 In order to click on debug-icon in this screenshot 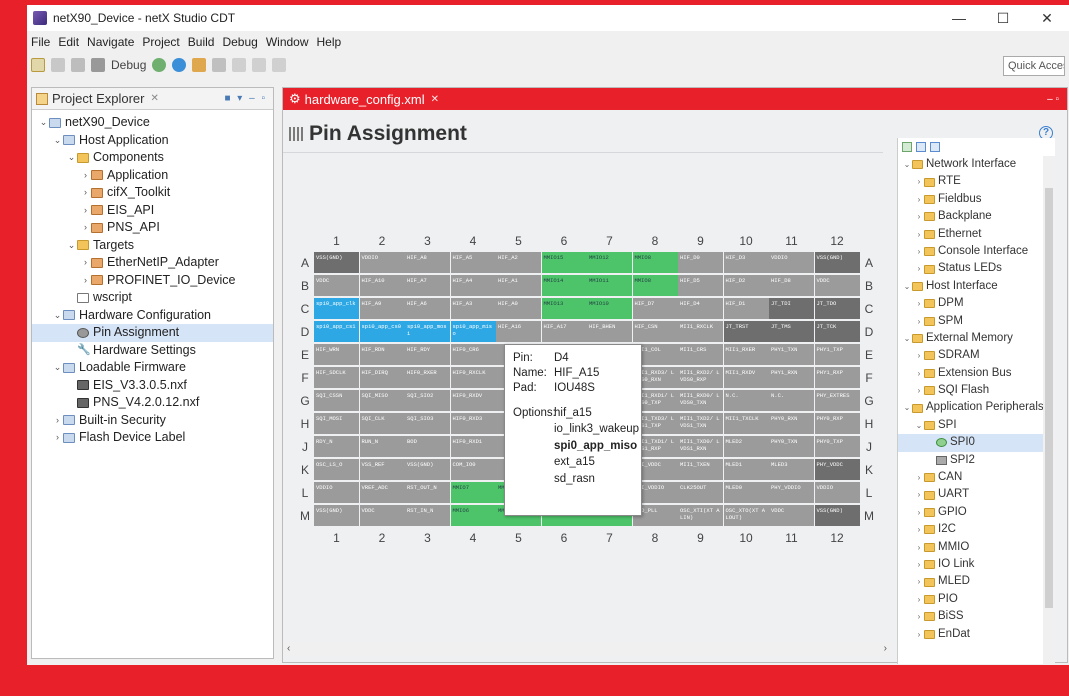, I will do `click(179, 65)`.